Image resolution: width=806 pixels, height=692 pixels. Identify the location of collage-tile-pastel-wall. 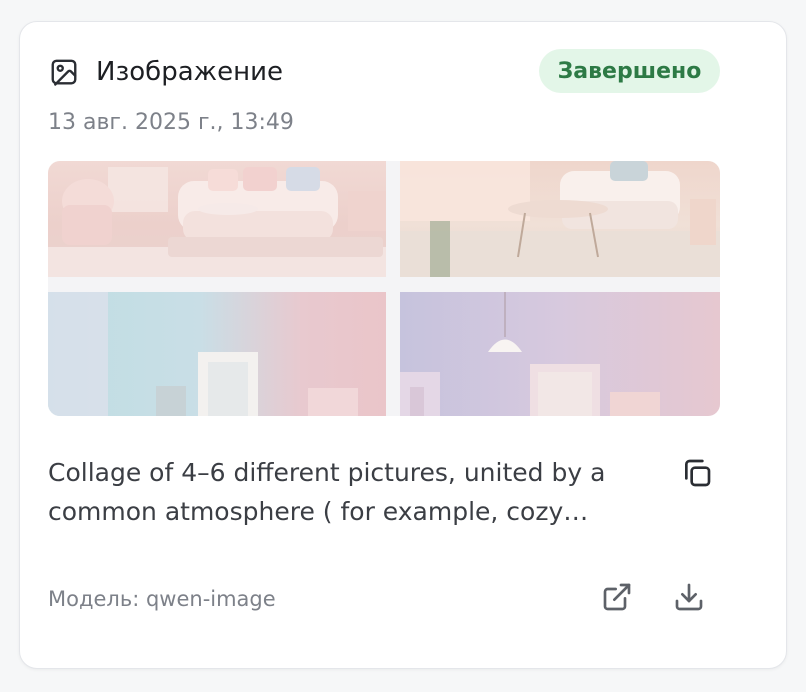
(217, 354).